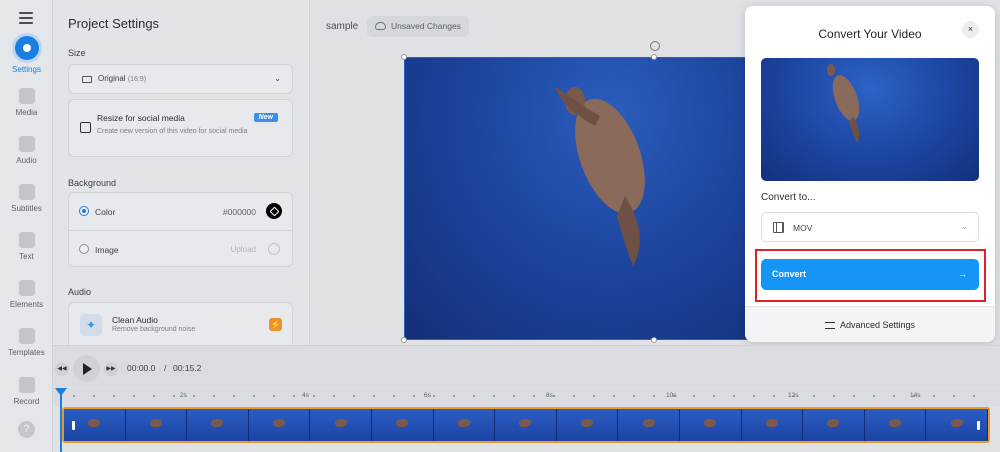 Image resolution: width=1000 pixels, height=452 pixels. Describe the element at coordinates (829, 325) in the screenshot. I see `sliders-icon` at that location.